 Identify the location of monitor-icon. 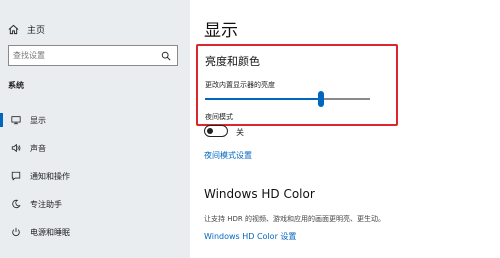
(16, 120).